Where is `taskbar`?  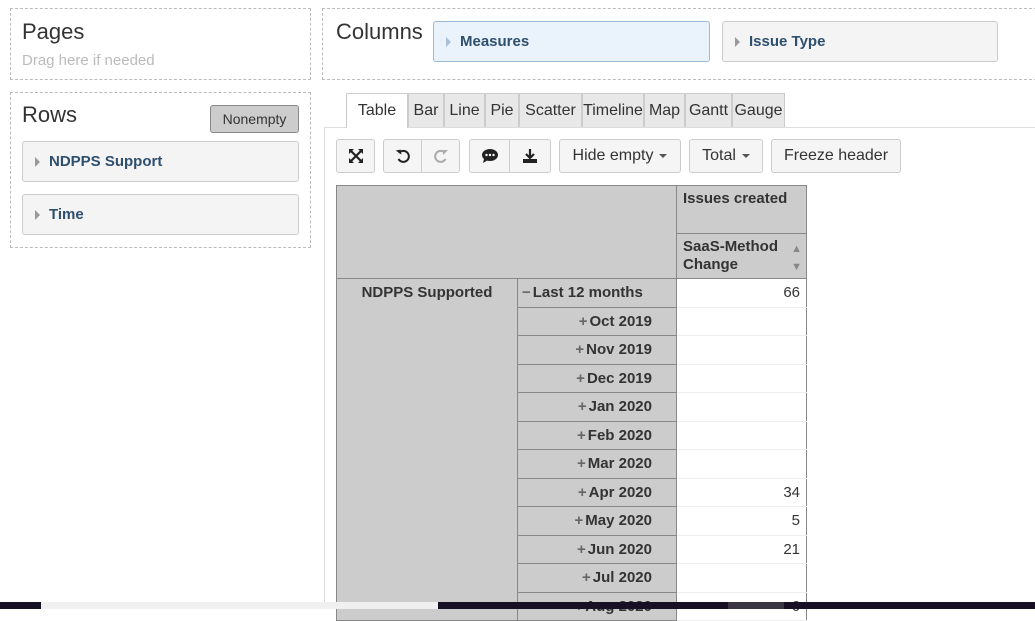
taskbar is located at coordinates (517, 605).